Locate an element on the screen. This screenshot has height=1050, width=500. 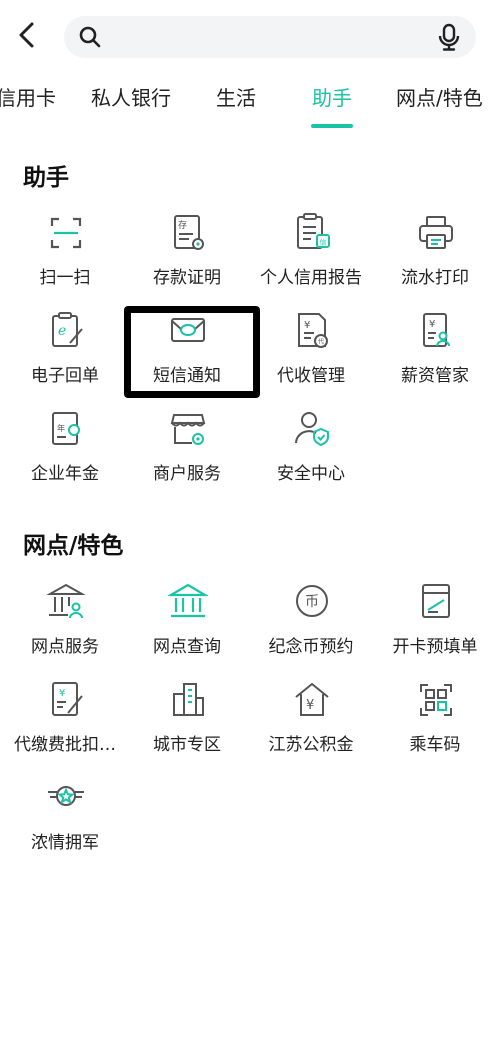
card-form-icon is located at coordinates (436, 602).